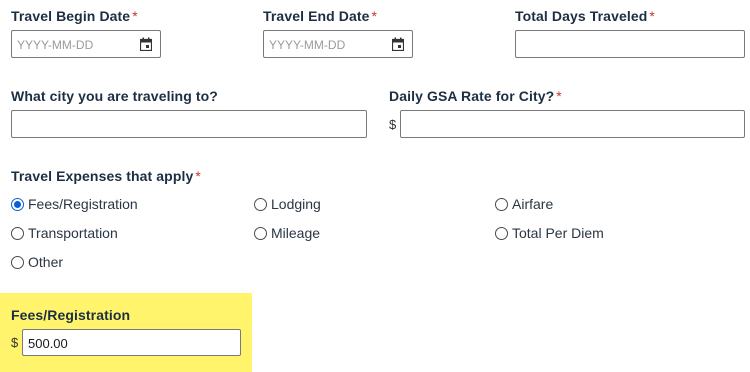  What do you see at coordinates (558, 233) in the screenshot?
I see `radio-label: Total Per Diem` at bounding box center [558, 233].